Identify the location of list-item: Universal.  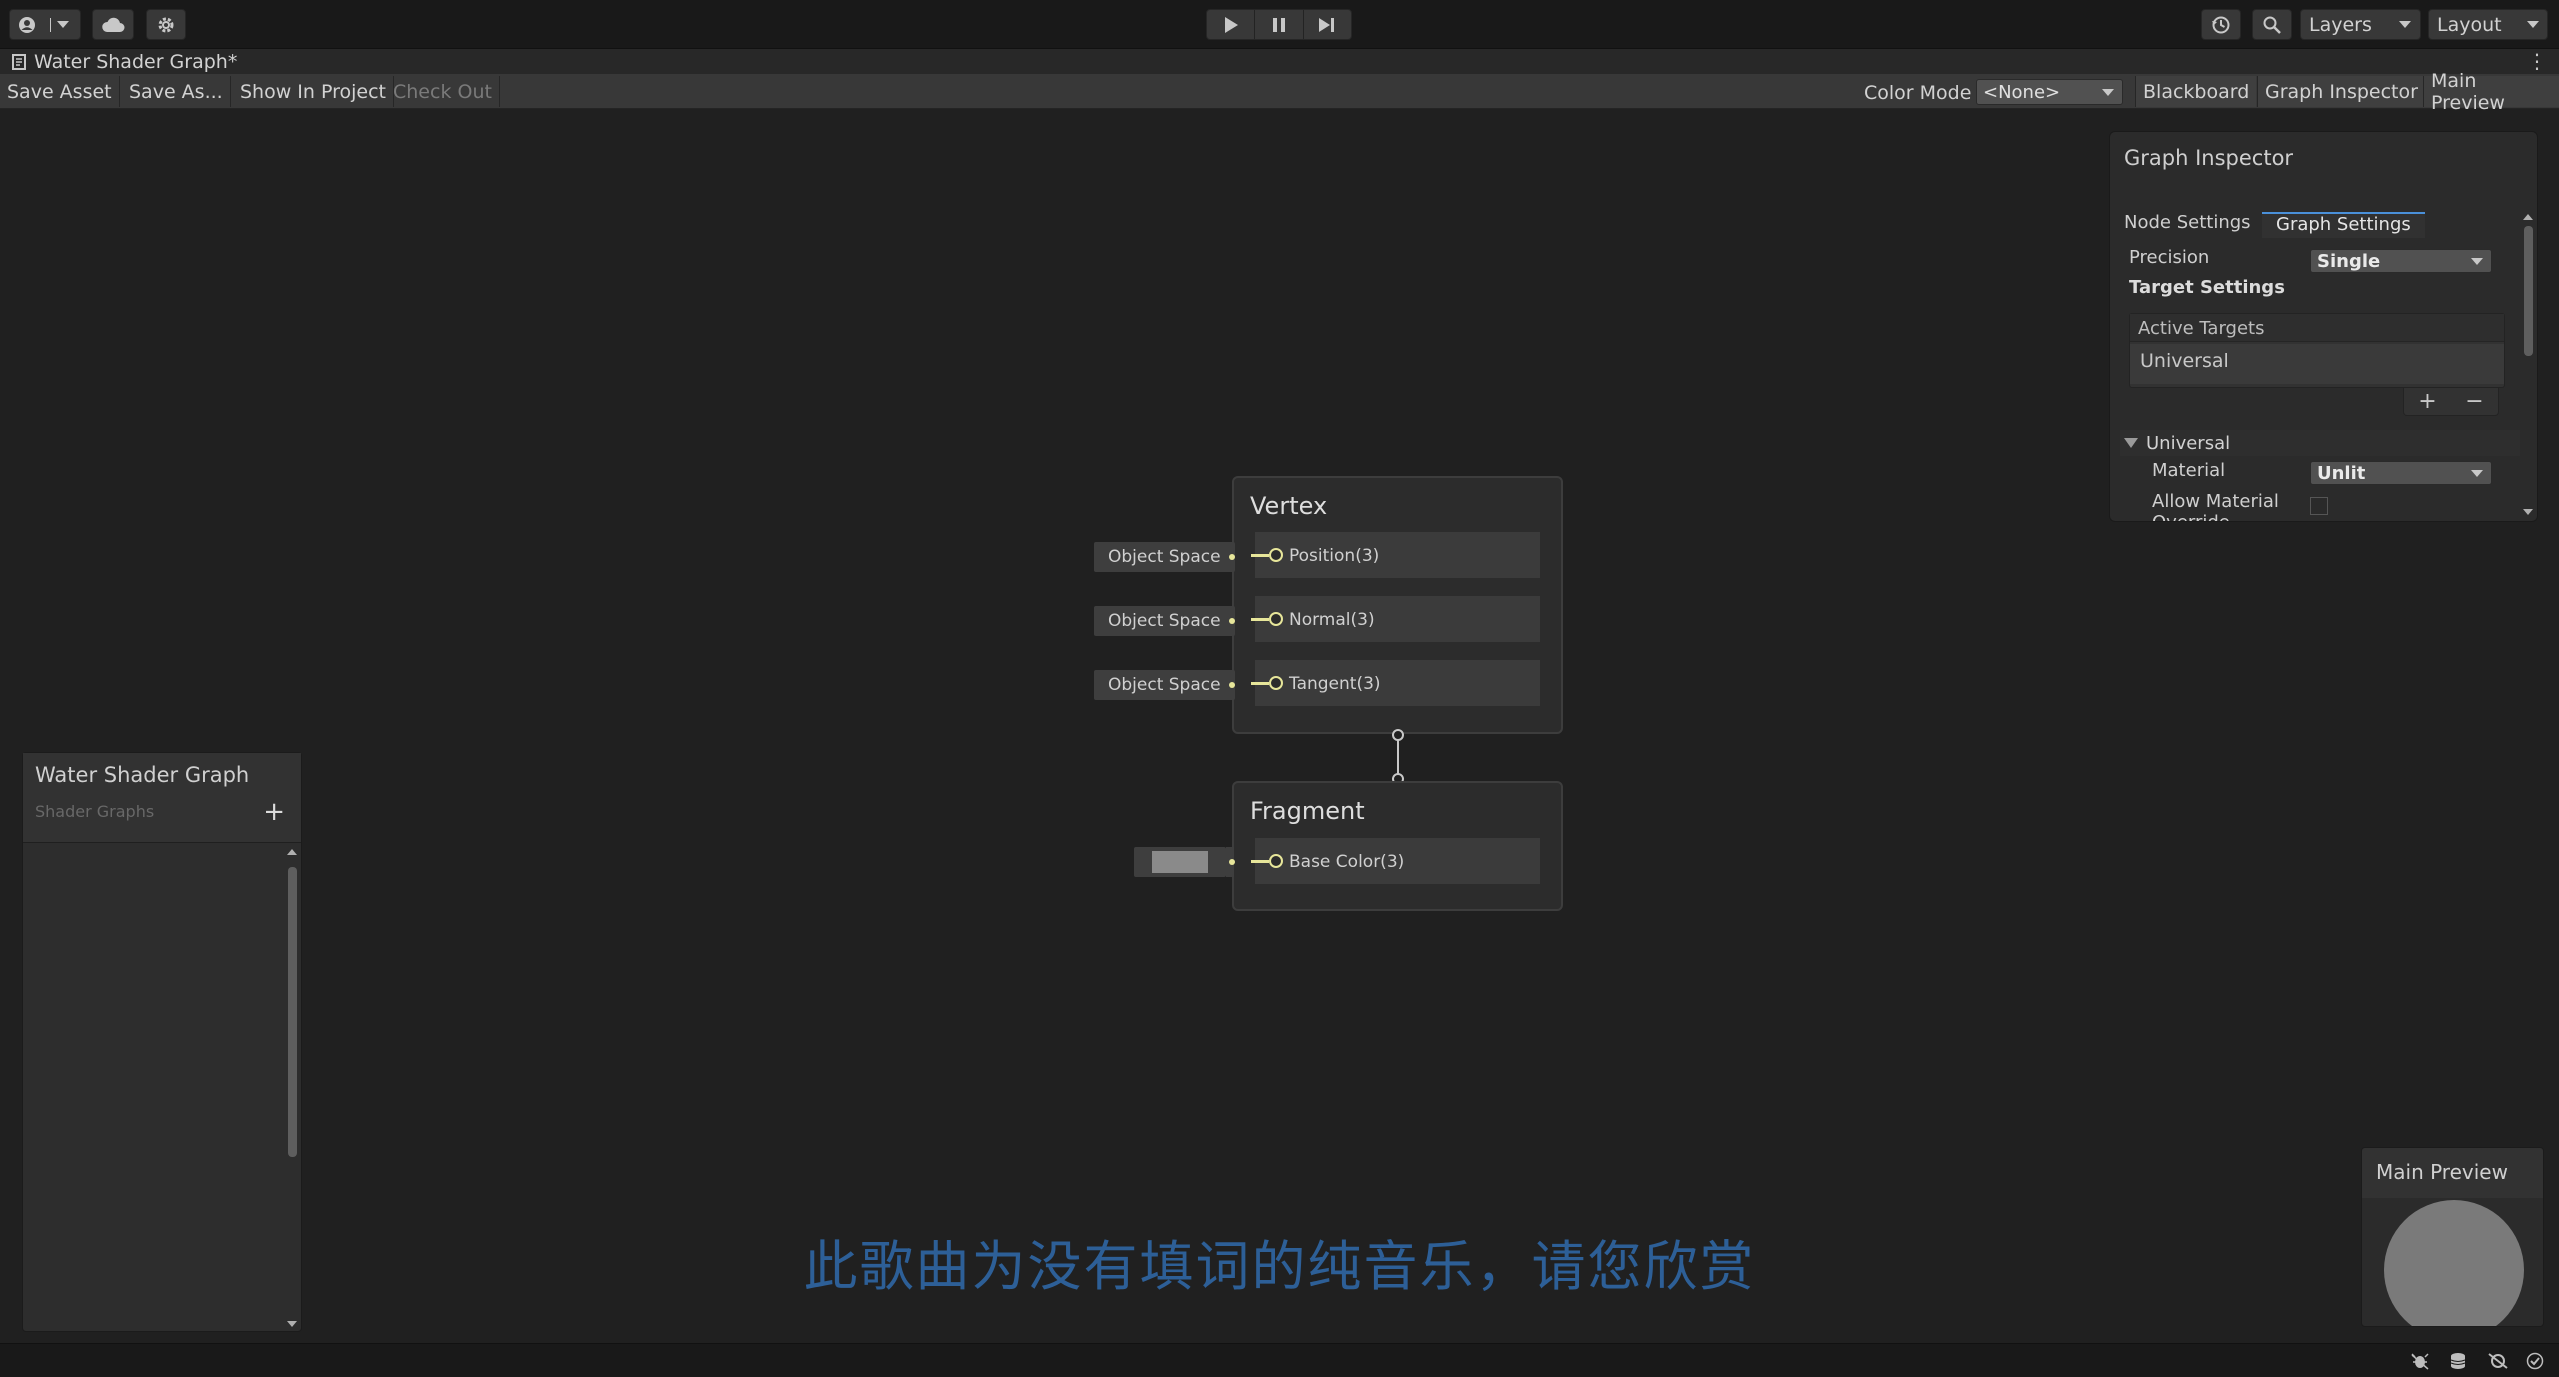
(2317, 364).